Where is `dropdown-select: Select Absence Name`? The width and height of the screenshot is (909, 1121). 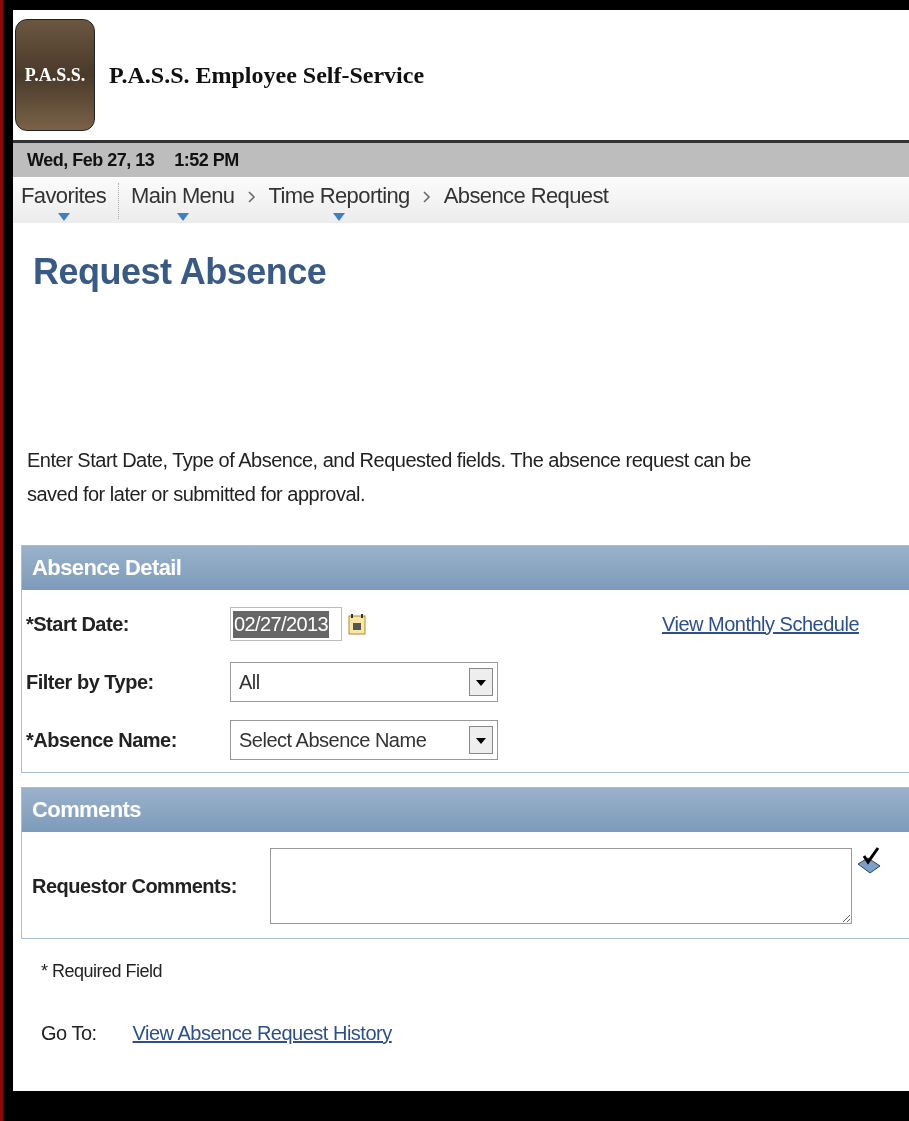 dropdown-select: Select Absence Name is located at coordinates (364, 740).